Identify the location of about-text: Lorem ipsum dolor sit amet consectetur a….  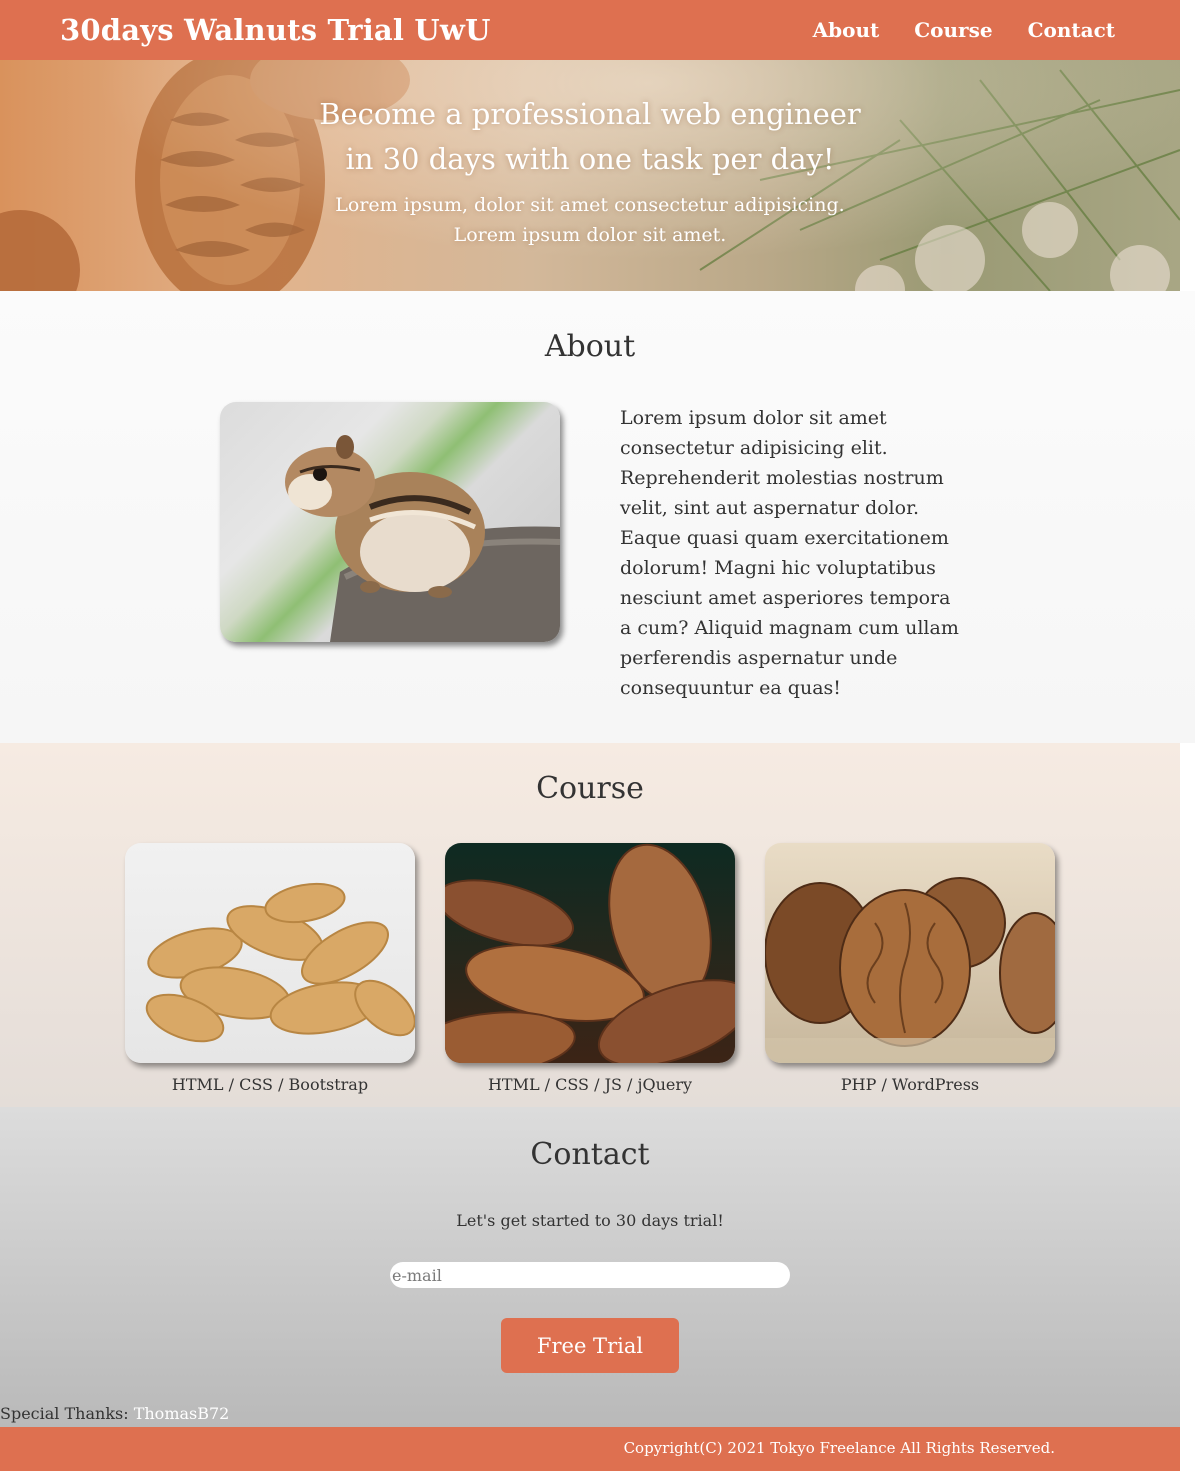
(789, 553).